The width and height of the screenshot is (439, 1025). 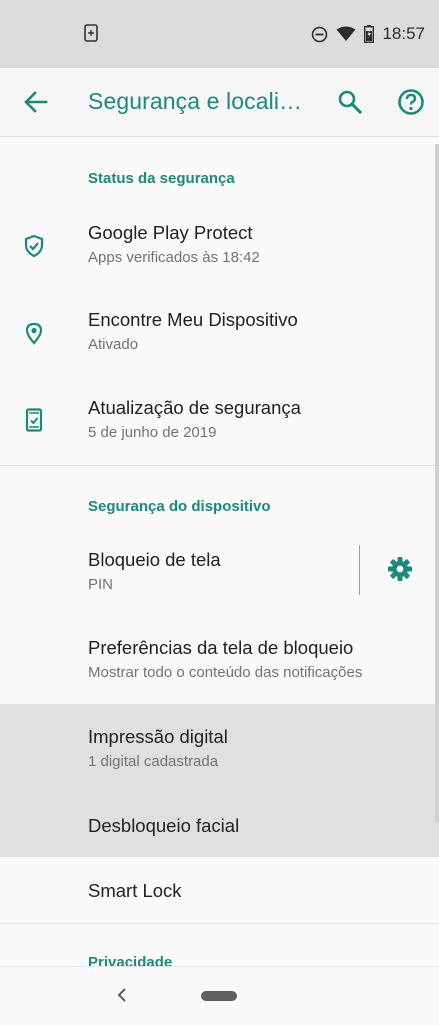 I want to click on shield-check-icon, so click(x=34, y=246).